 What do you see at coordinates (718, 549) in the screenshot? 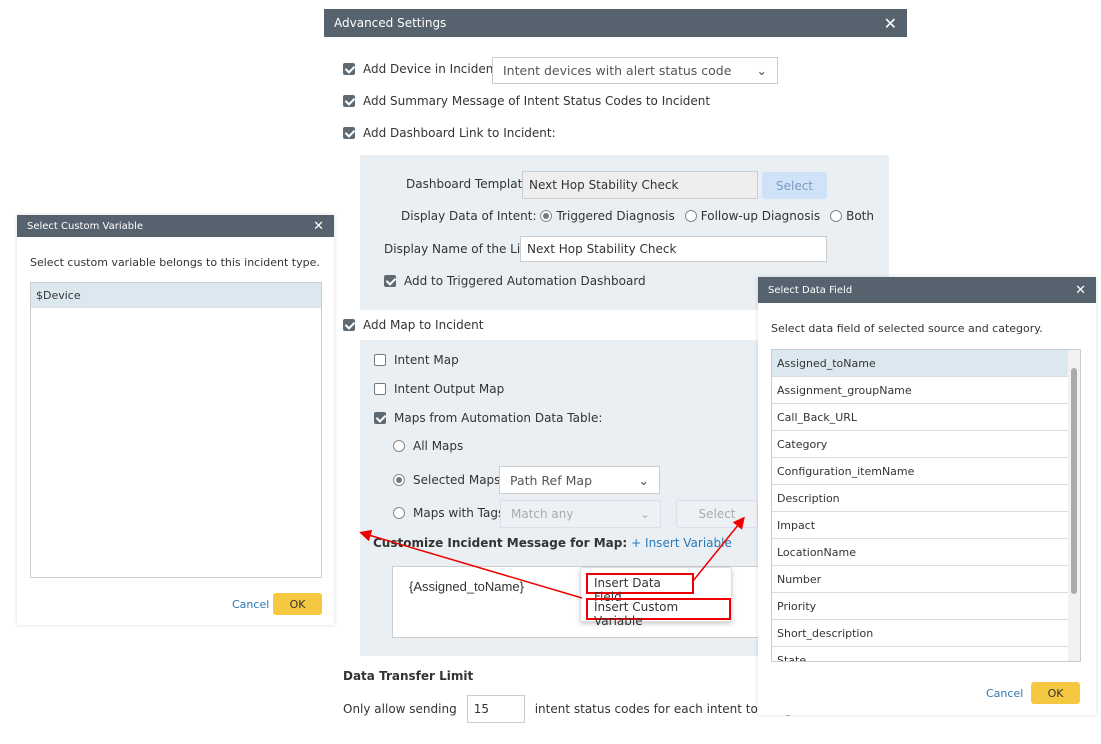
I see `arrow-to-data-field` at bounding box center [718, 549].